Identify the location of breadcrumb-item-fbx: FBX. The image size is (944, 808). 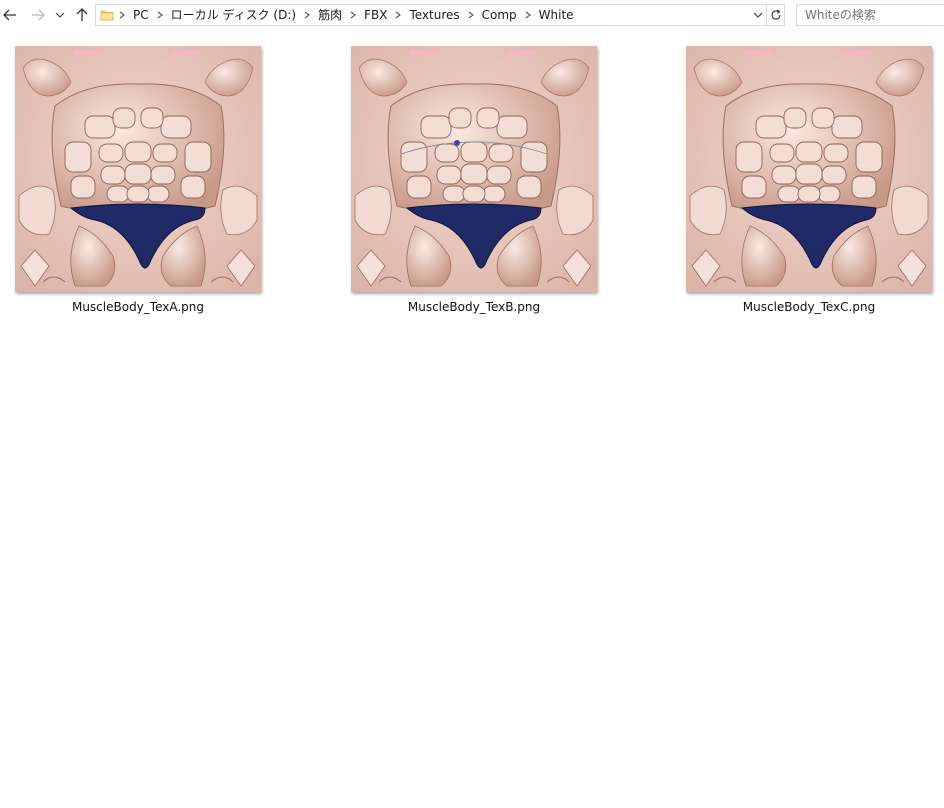
(375, 15).